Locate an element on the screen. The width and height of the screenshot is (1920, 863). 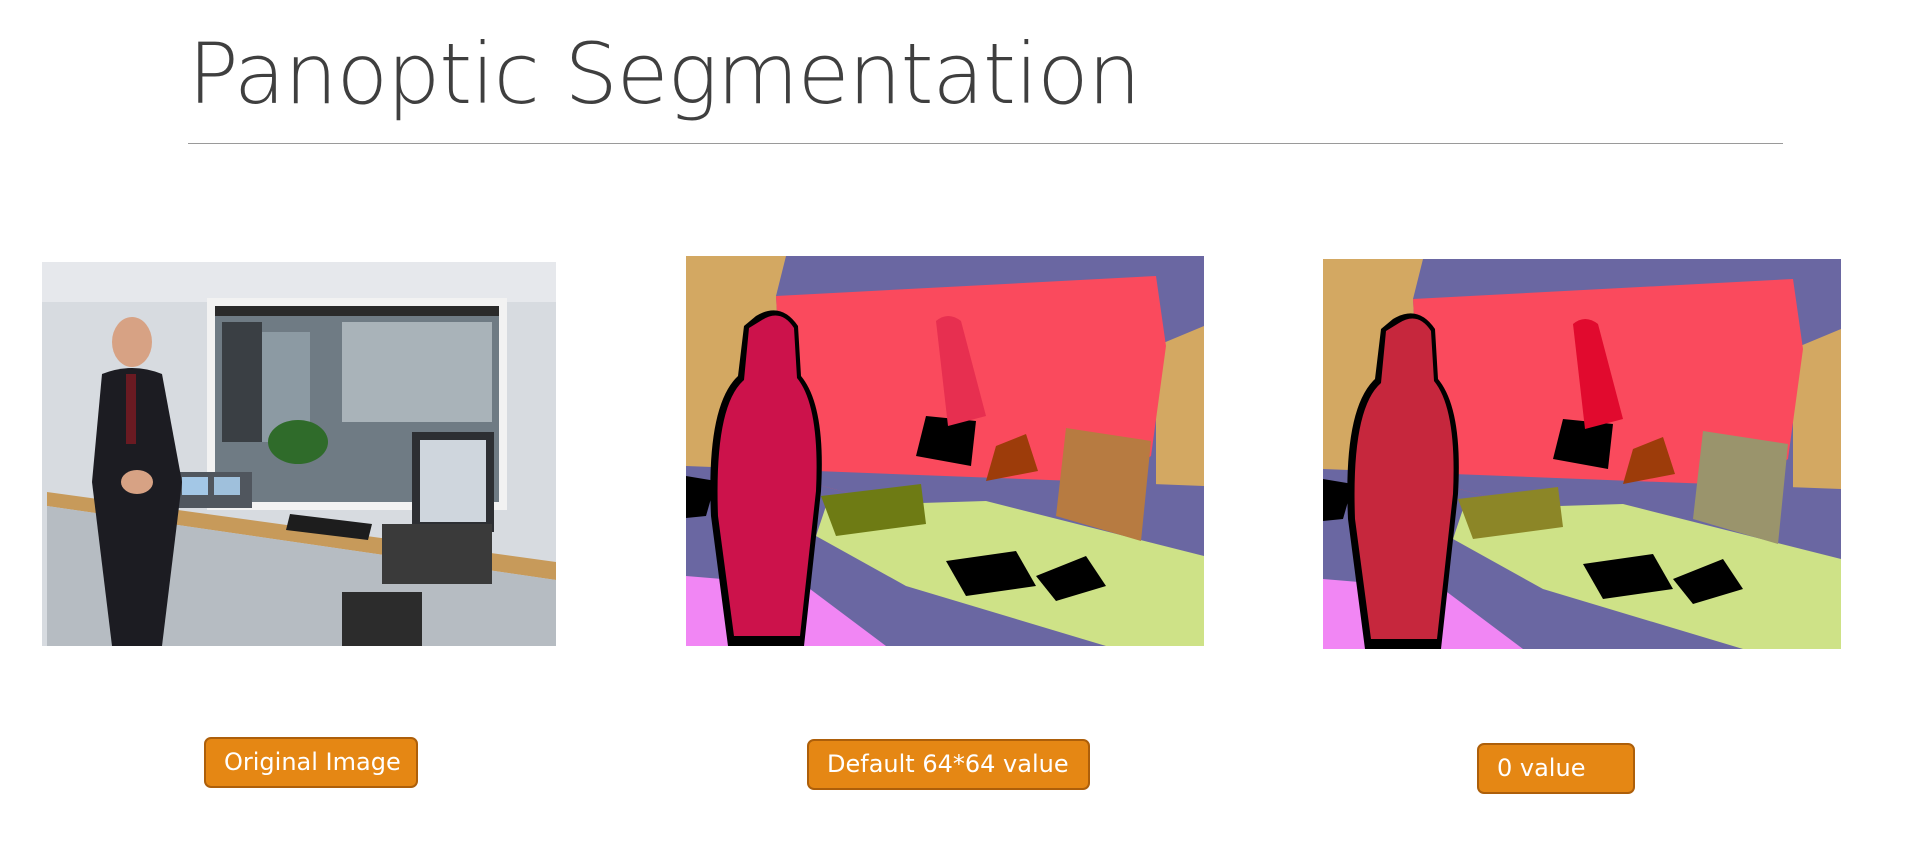
original-image-label: Original Image is located at coordinates (311, 762).